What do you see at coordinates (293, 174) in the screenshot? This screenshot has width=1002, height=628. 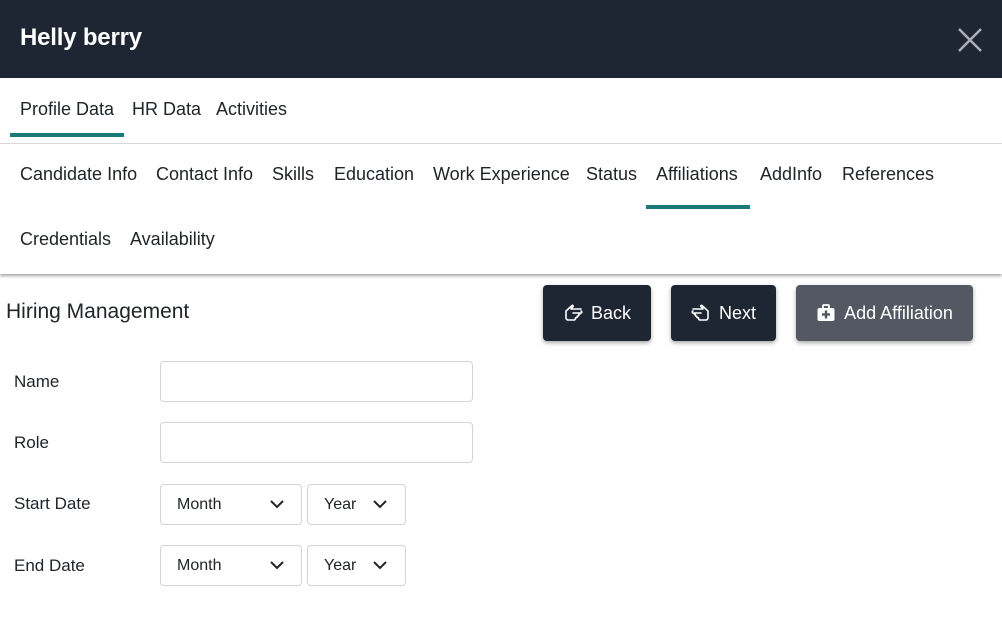 I see `tab-skills: Skills` at bounding box center [293, 174].